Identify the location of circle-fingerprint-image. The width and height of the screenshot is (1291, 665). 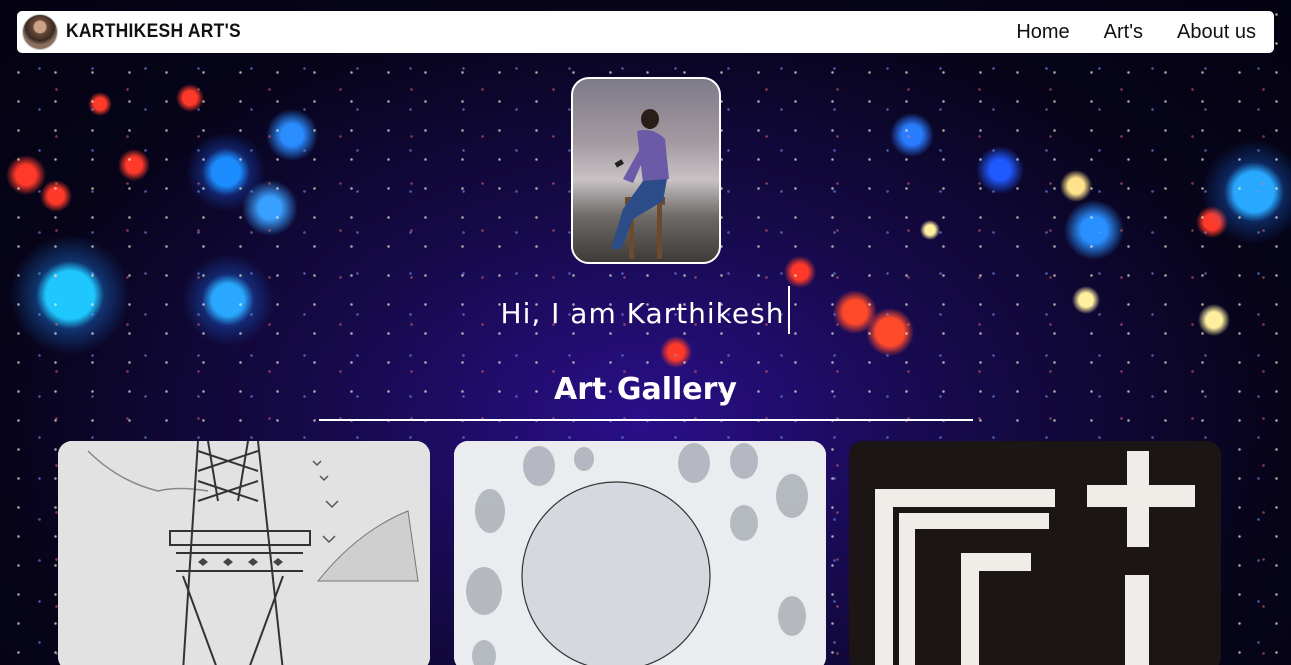
(640, 553).